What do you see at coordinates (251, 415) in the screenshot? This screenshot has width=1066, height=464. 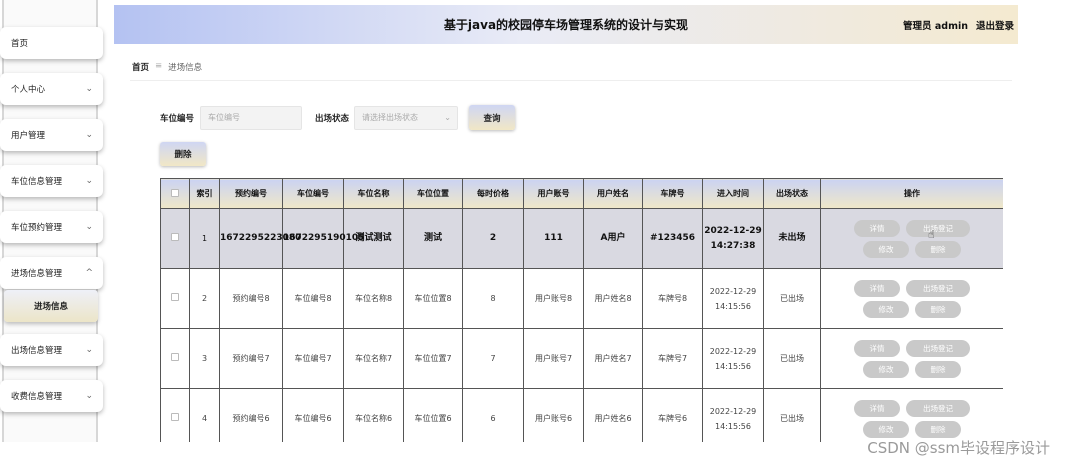 I see `cell-reservation-no: 预约编号6` at bounding box center [251, 415].